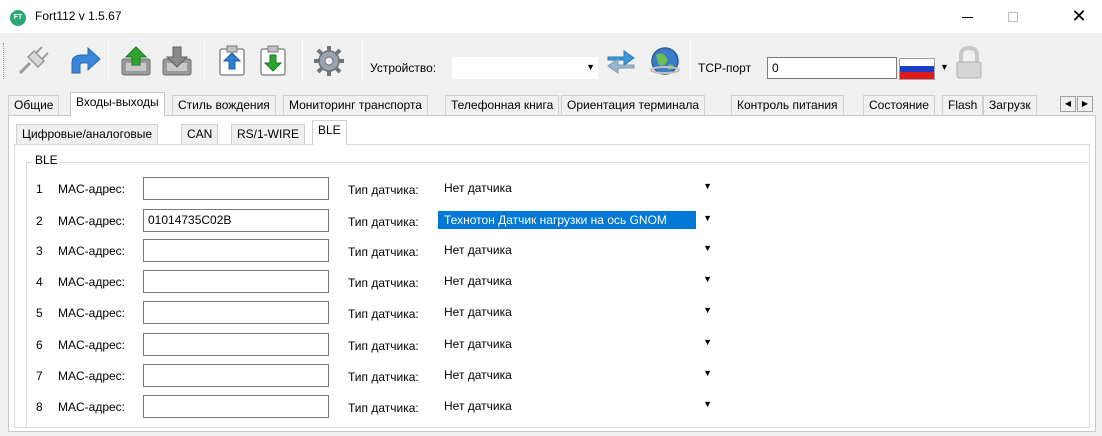  I want to click on tcp-port-label: TCP-порт, so click(725, 68).